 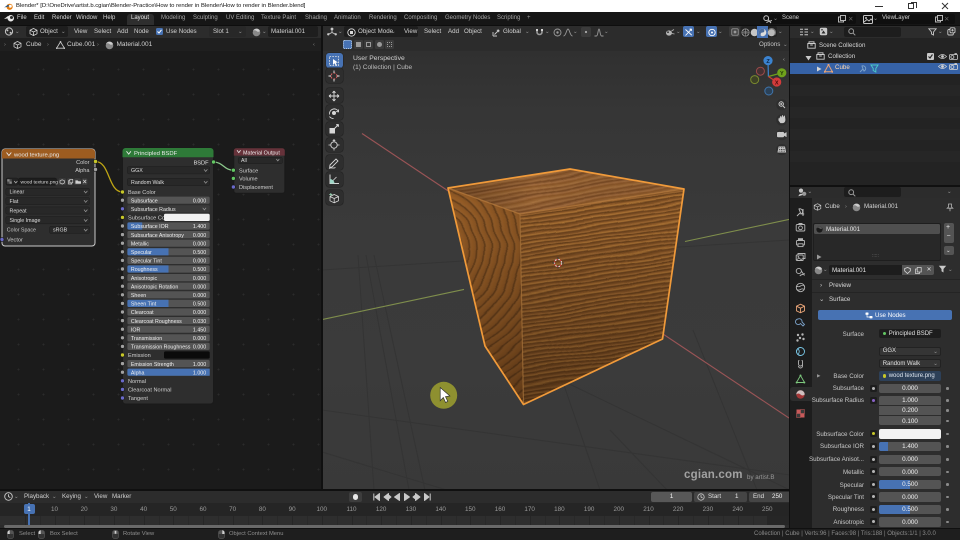 What do you see at coordinates (144, 279) in the screenshot?
I see `svg-text: Anisotropic` at bounding box center [144, 279].